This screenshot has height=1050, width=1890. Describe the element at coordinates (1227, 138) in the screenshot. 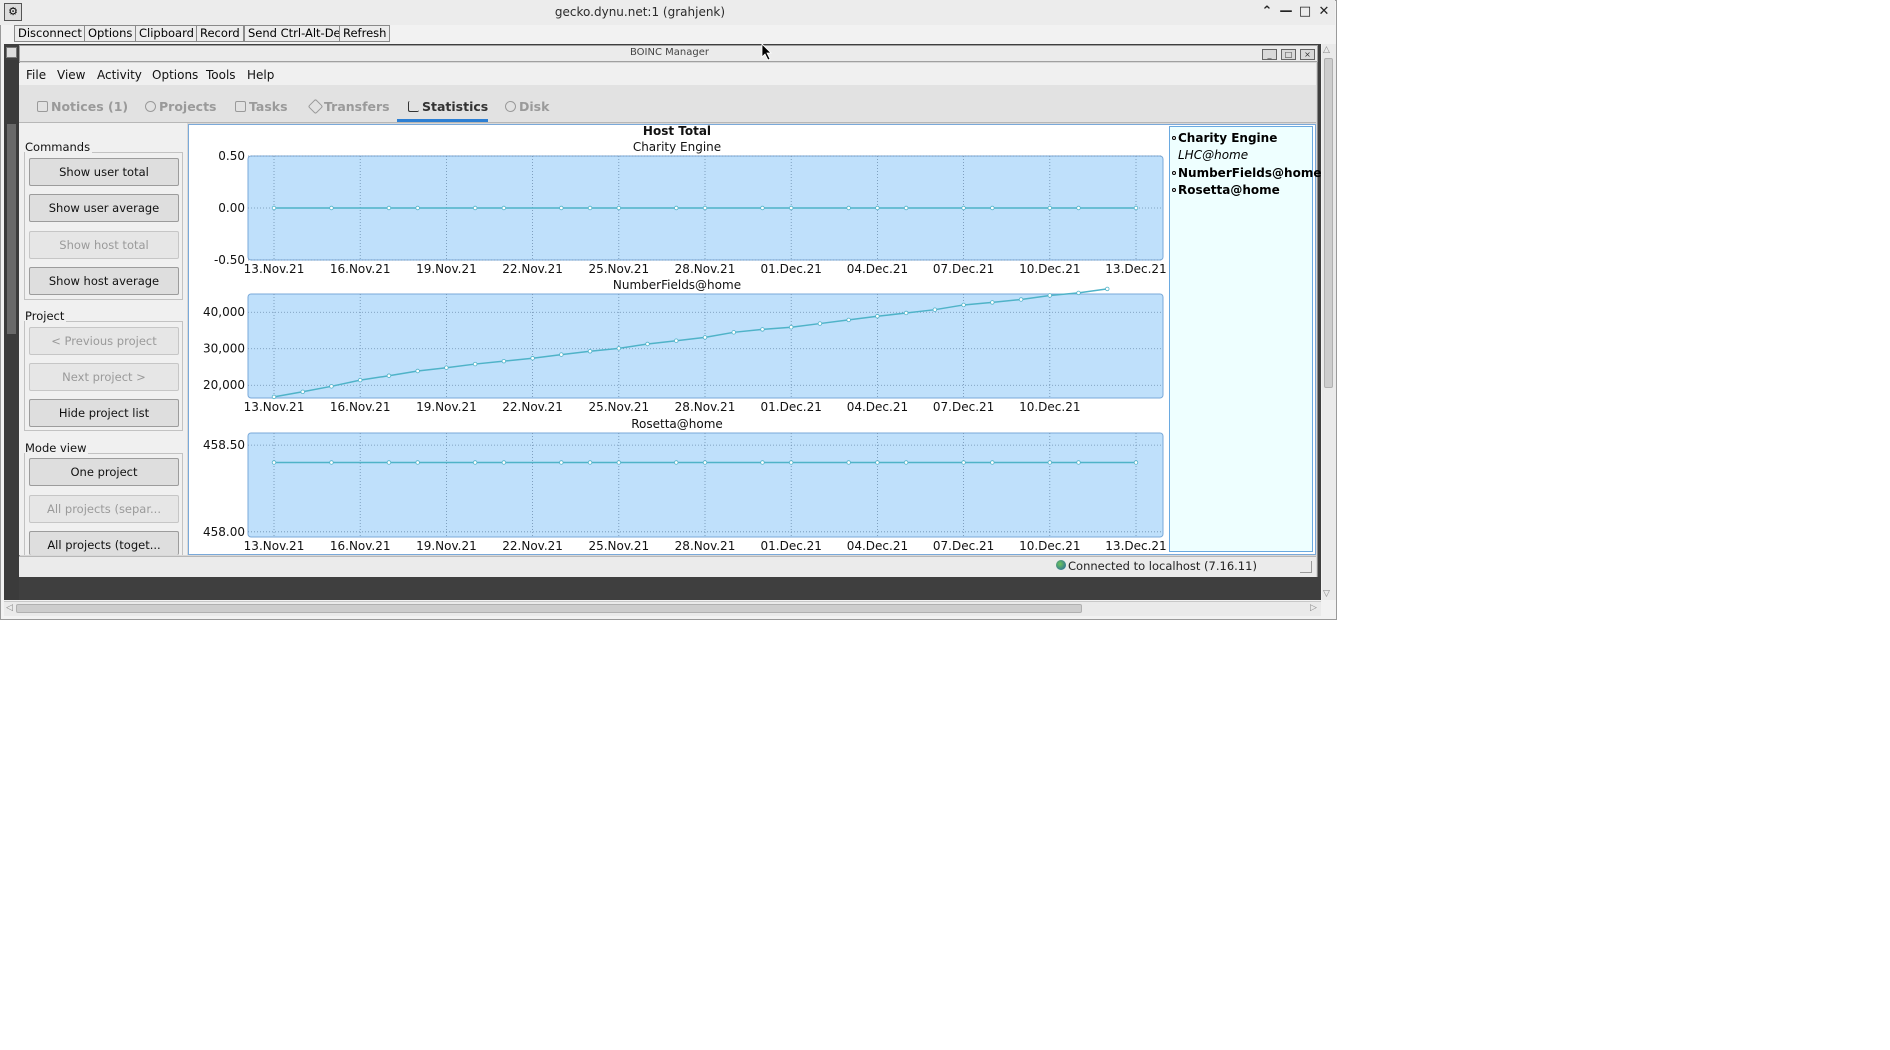

I see `legend-item-charity-engine: Charity Engine` at that location.